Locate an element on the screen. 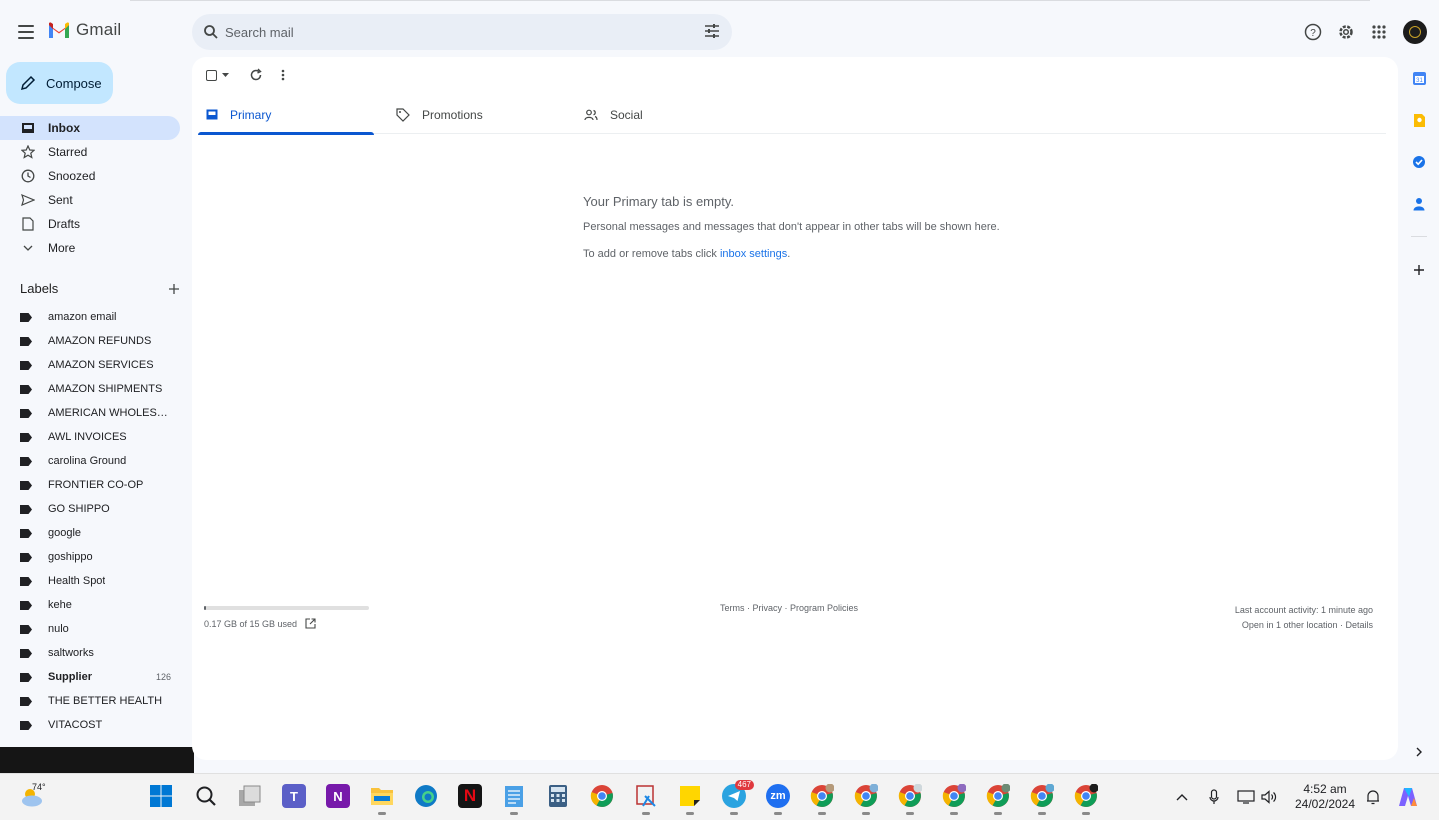 The image size is (1439, 820). sticky-notes-icon is located at coordinates (690, 799).